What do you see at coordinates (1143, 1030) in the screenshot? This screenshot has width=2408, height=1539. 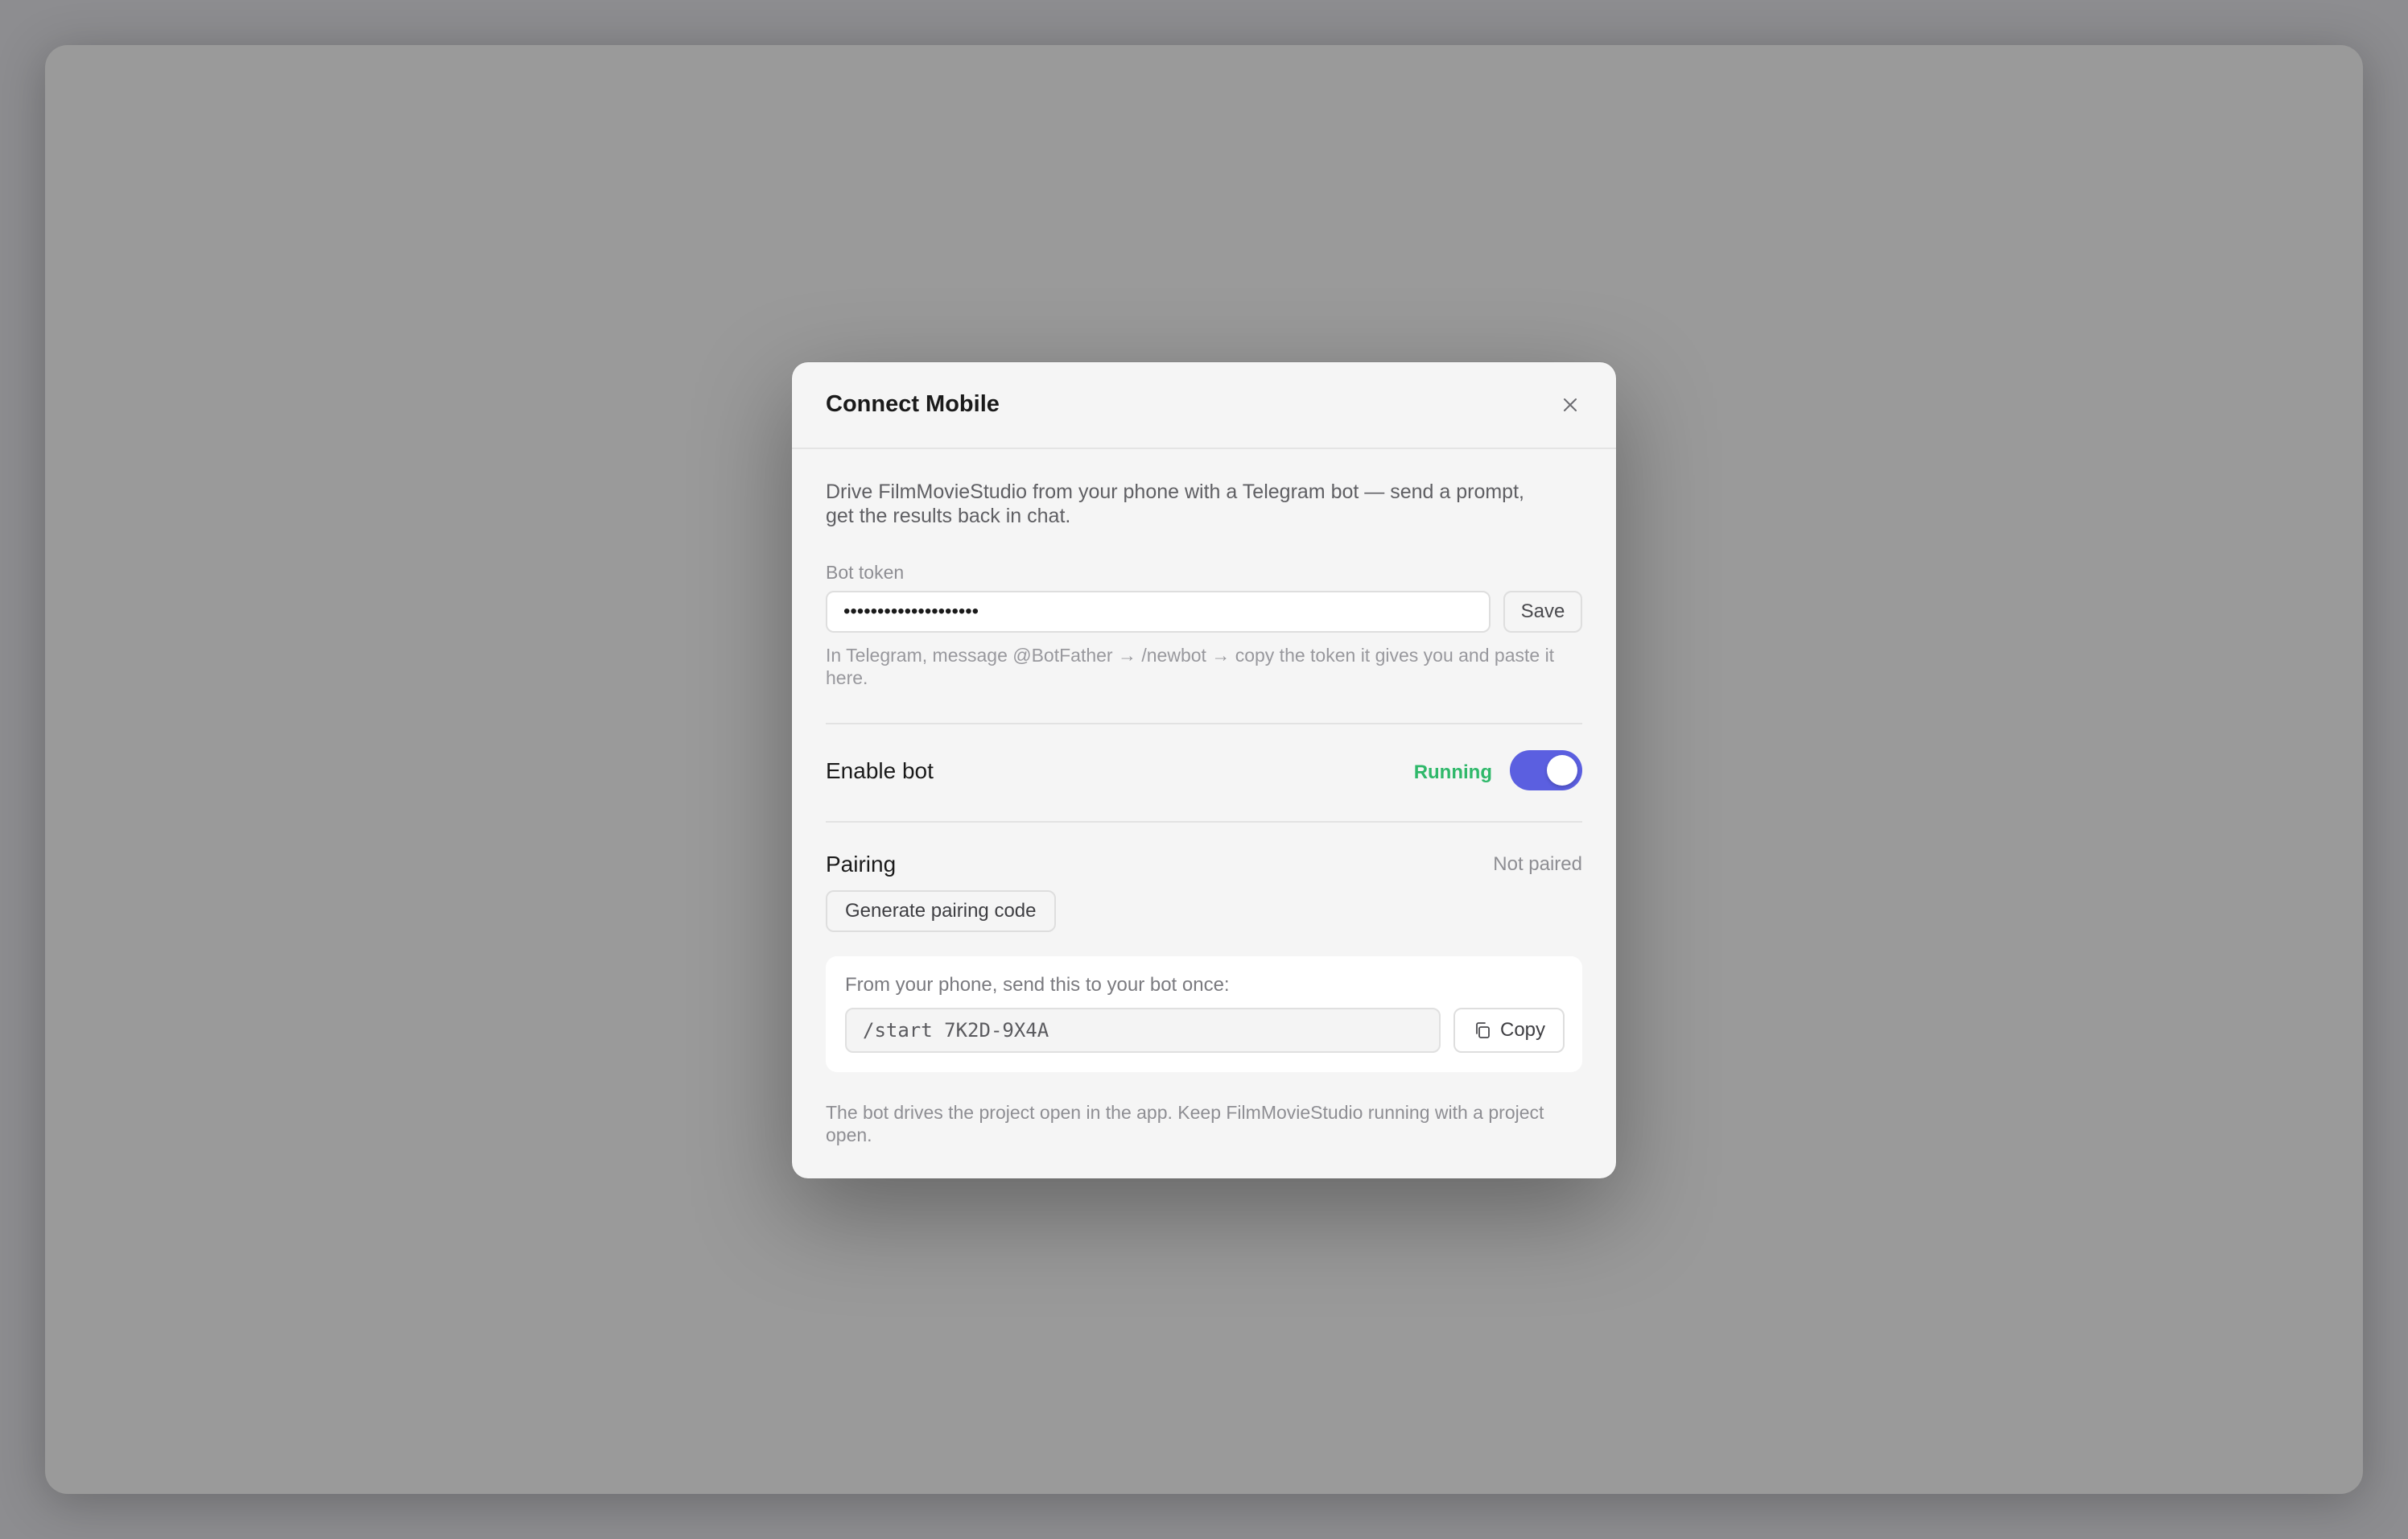 I see `pairing-code-field: /start 7K2D-9X4A` at bounding box center [1143, 1030].